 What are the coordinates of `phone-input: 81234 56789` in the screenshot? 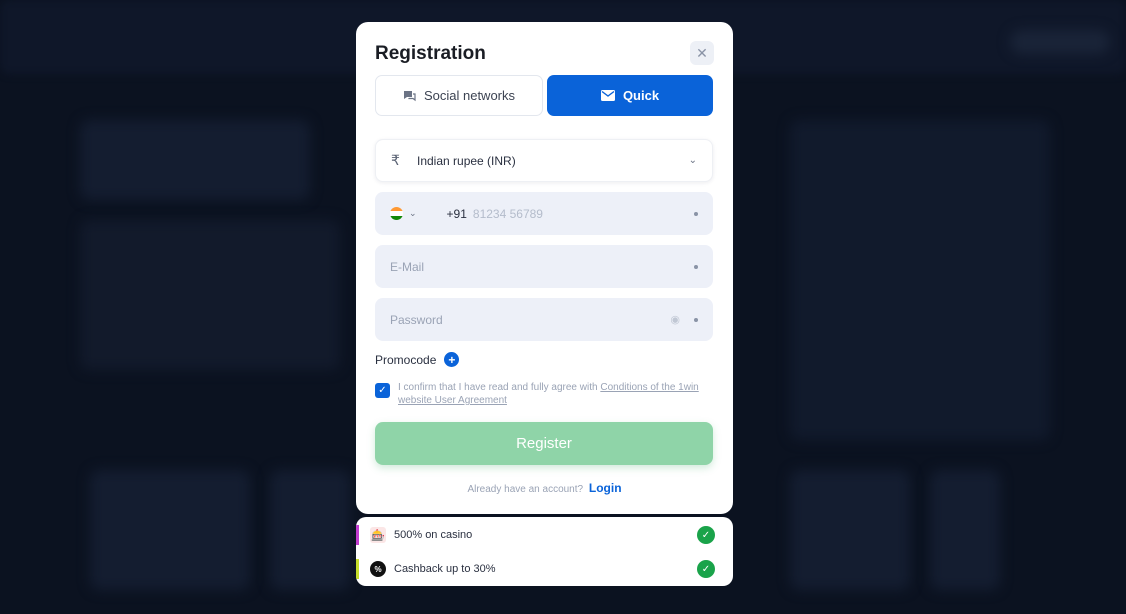 It's located at (508, 214).